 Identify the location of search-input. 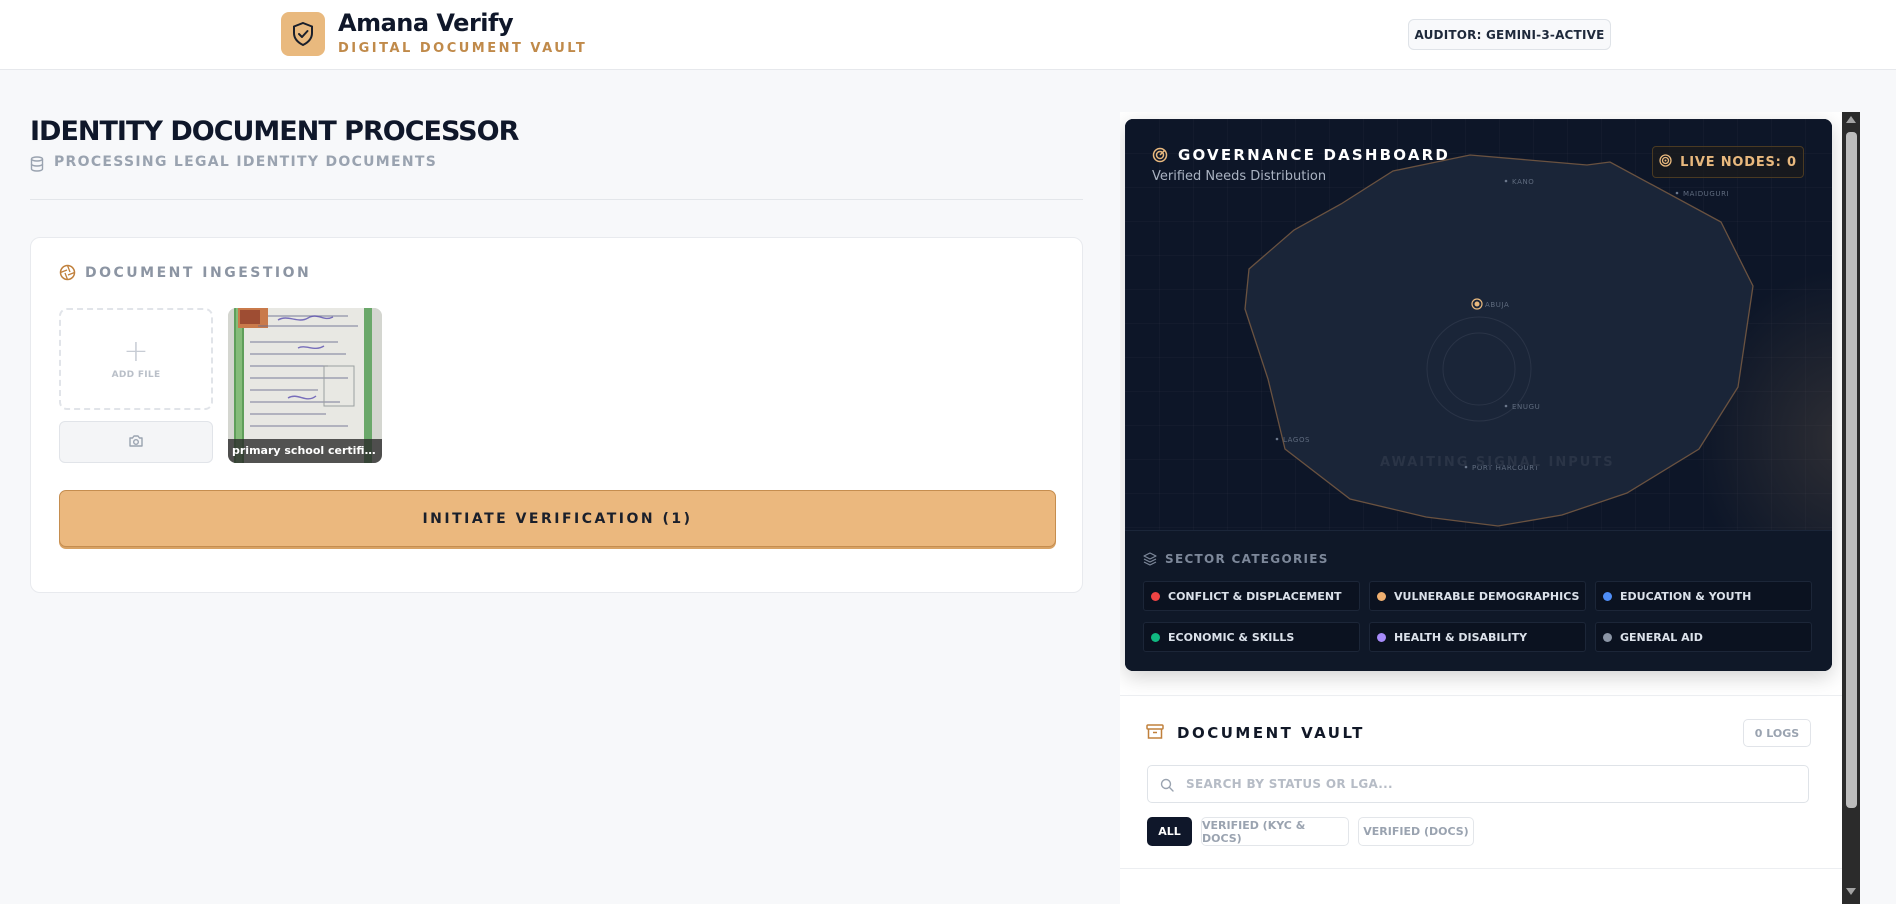
(1491, 784).